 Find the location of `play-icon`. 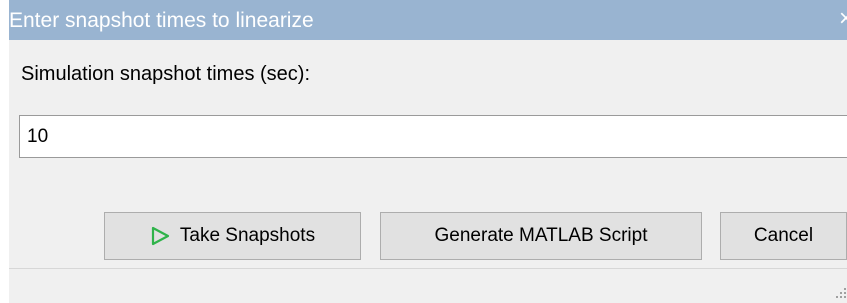

play-icon is located at coordinates (160, 236).